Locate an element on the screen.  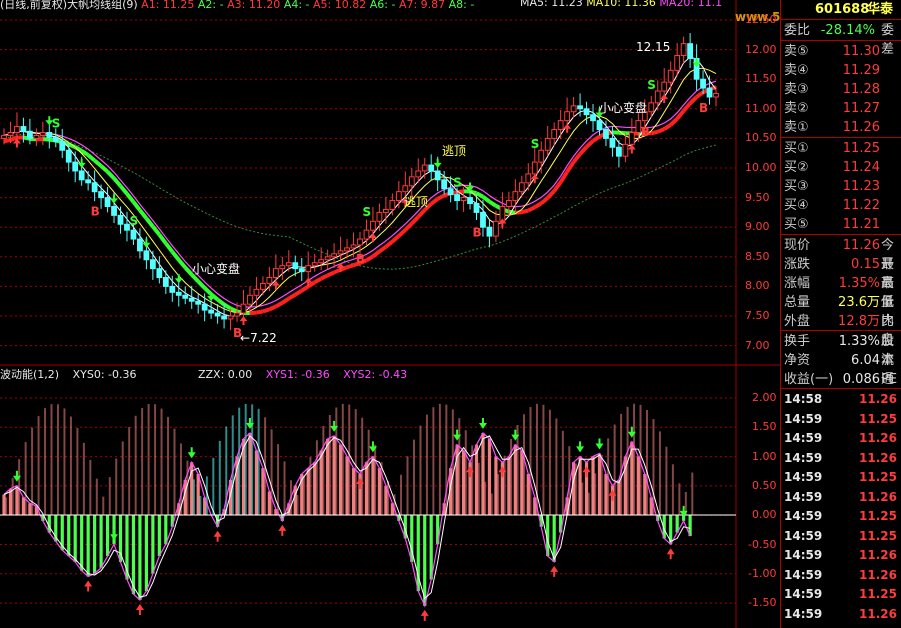
indicator-tick-label: 0.50 is located at coordinates (764, 485).